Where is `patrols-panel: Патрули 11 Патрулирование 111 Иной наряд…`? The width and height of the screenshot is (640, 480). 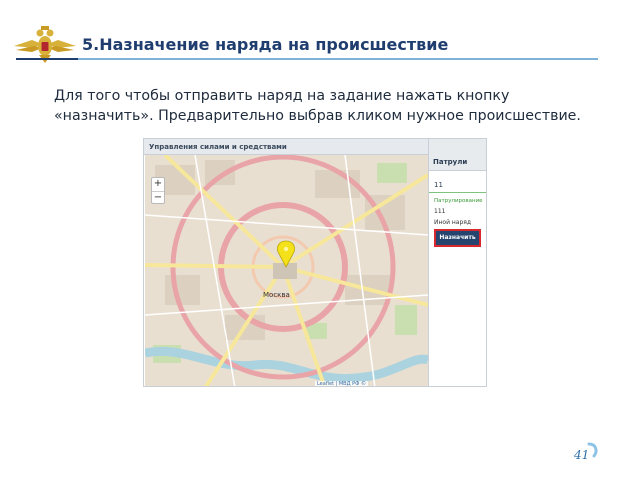 patrols-panel: Патрули 11 Патрулирование 111 Иной наряд… is located at coordinates (457, 262).